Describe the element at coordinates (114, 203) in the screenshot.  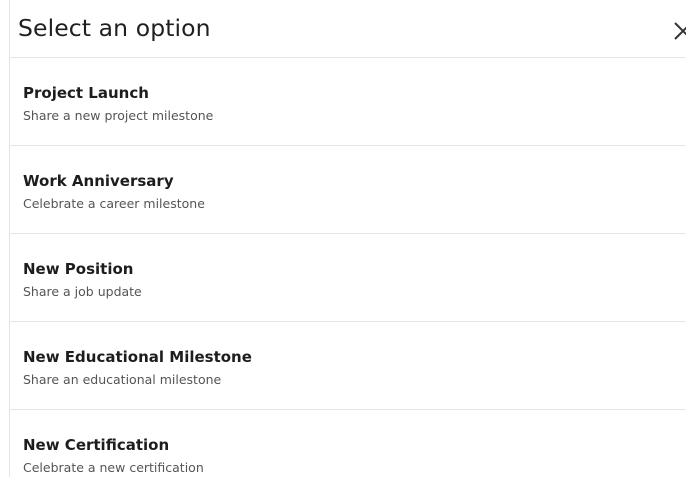
I see `option-subtitle: Celebrate a career milestone` at that location.